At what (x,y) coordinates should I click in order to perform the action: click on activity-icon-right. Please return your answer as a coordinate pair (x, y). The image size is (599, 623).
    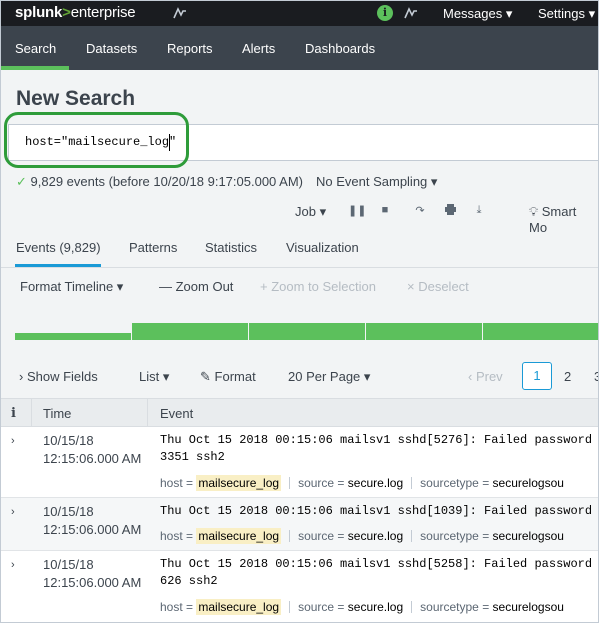
    Looking at the image, I should click on (411, 13).